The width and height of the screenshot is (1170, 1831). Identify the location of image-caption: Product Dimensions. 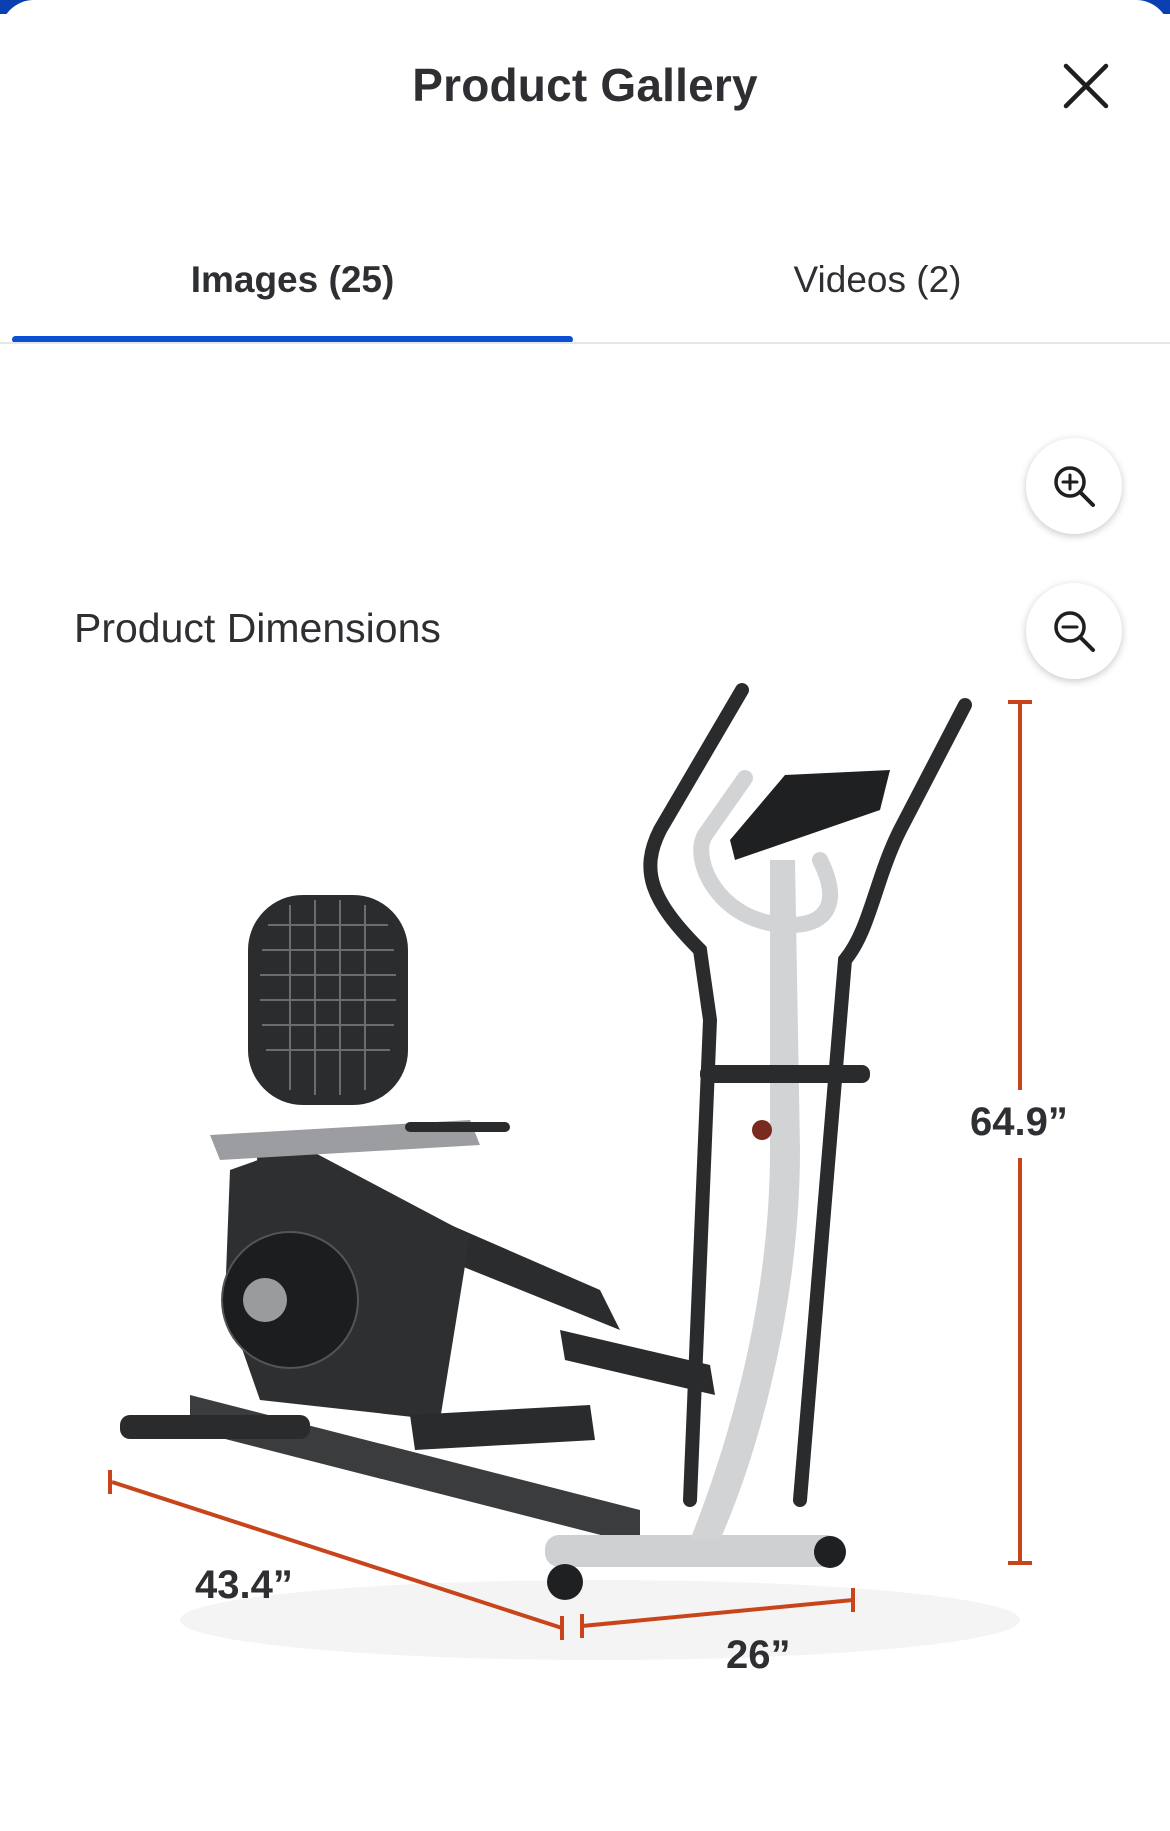
(257, 628).